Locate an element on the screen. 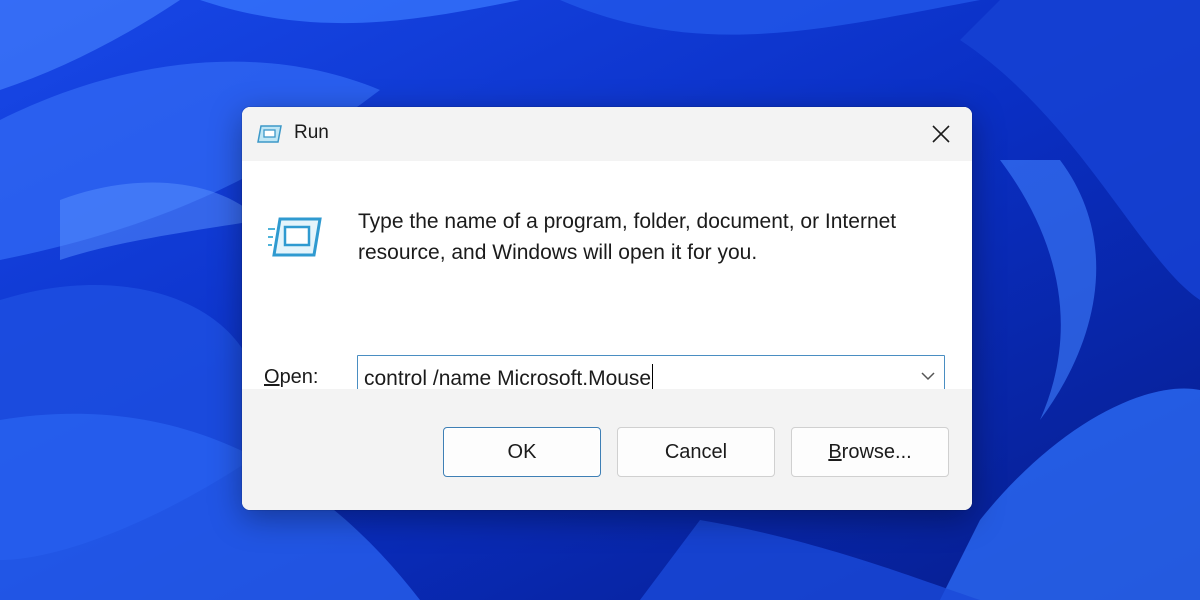 This screenshot has width=1200, height=600. open-label: Open: is located at coordinates (291, 377).